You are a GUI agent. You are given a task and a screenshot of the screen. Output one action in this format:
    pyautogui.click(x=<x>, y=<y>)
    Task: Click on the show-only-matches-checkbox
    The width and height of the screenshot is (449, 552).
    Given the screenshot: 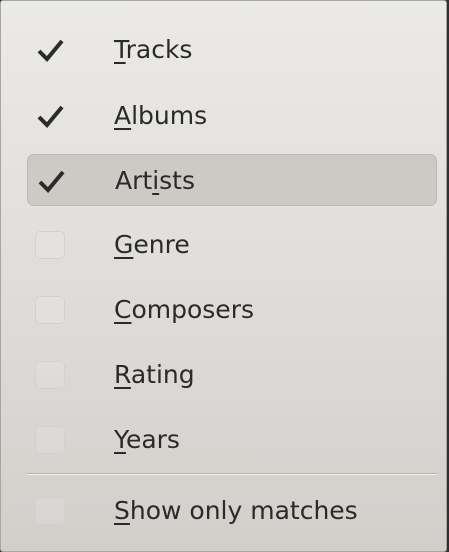 What is the action you would take?
    pyautogui.click(x=50, y=511)
    